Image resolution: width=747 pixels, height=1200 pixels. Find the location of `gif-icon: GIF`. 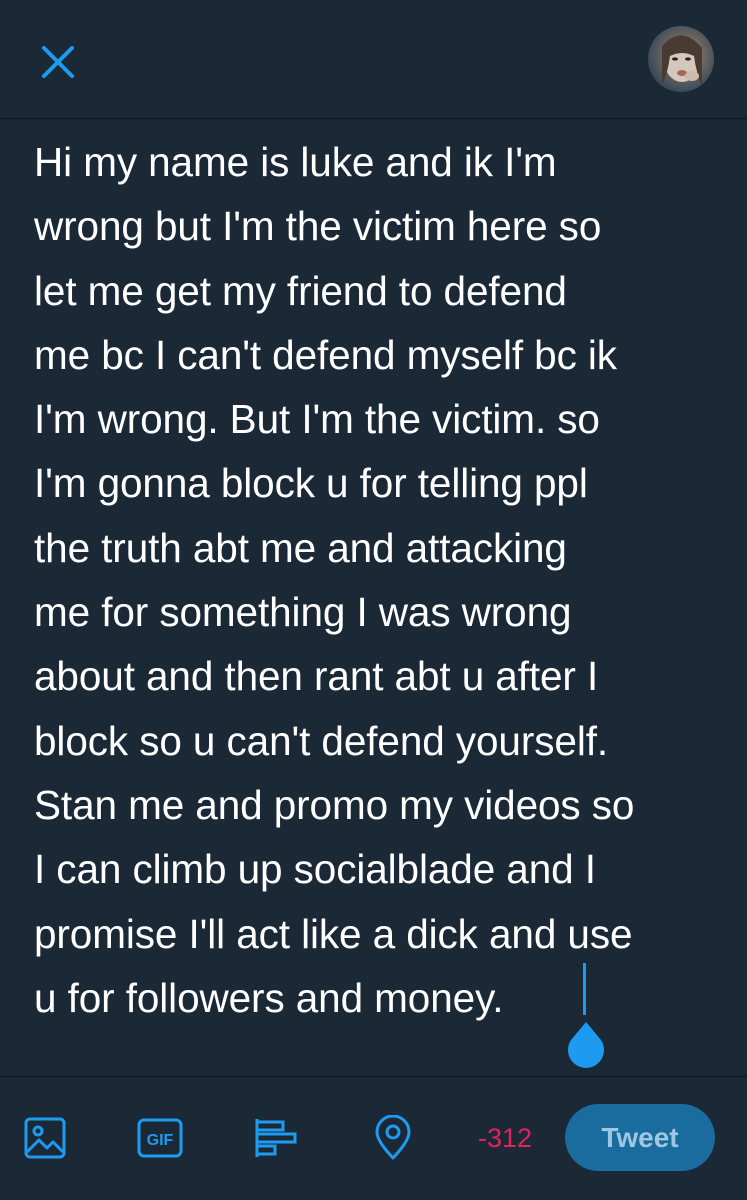

gif-icon: GIF is located at coordinates (160, 1138).